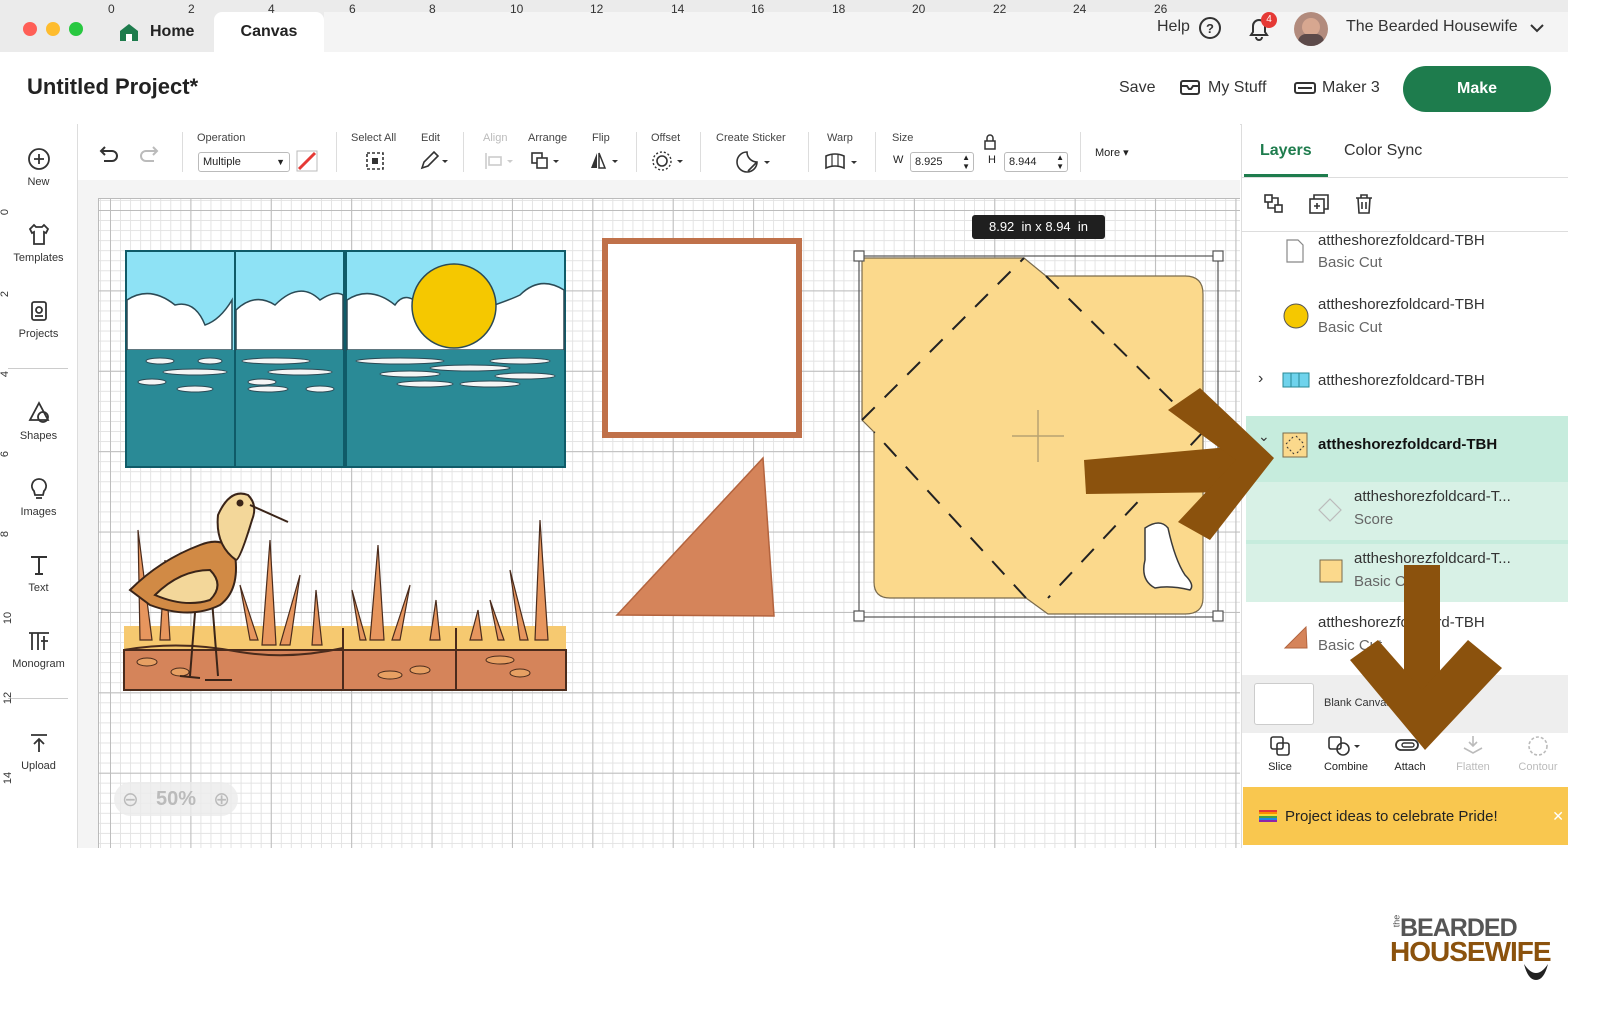 The height and width of the screenshot is (1017, 1600). What do you see at coordinates (1475, 949) in the screenshot?
I see `brand-watermark: the BEARDED HOUSEWIFE` at bounding box center [1475, 949].